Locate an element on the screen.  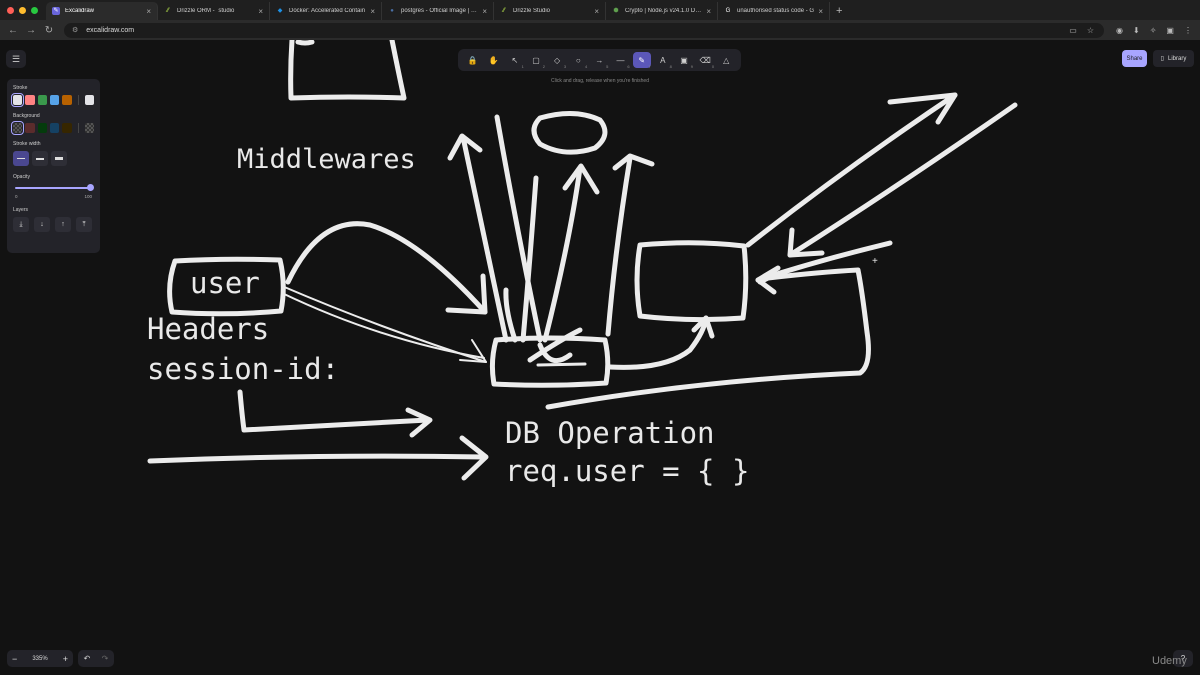
reload-icon: ↻ is located at coordinates (49, 30).